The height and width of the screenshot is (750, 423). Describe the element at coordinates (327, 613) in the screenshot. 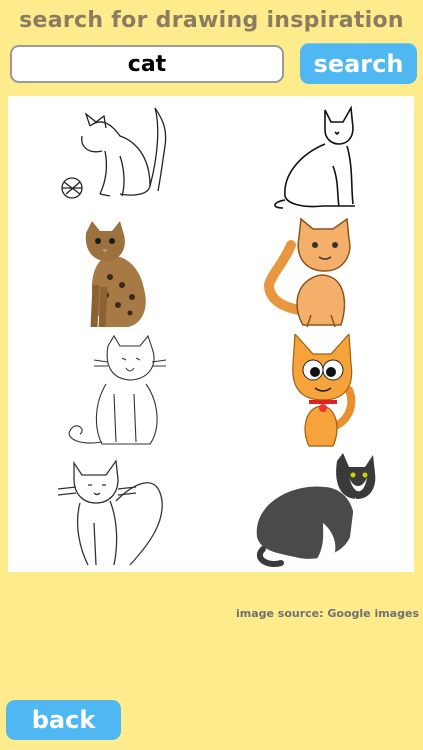

I see `image-source-caption: image source: Google images` at that location.